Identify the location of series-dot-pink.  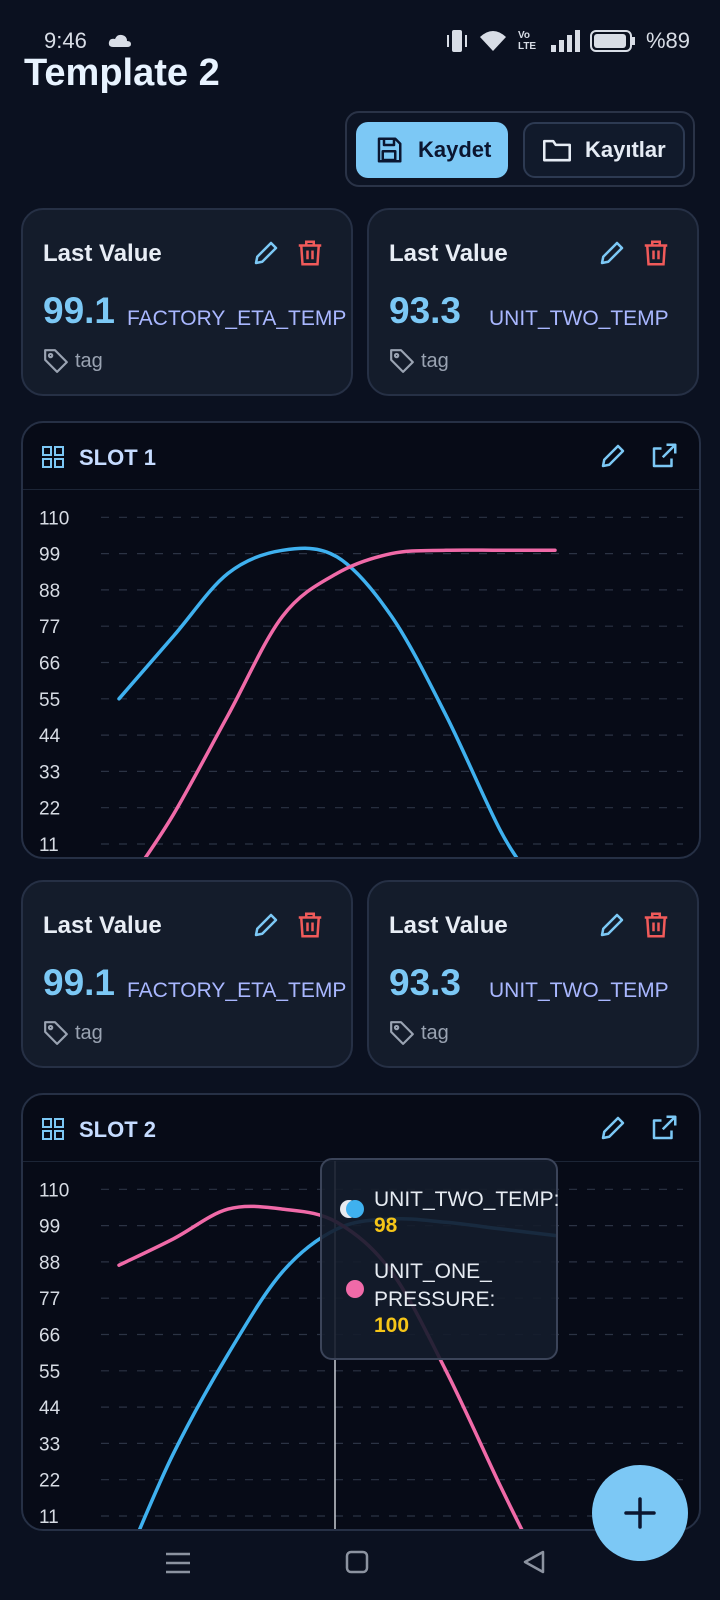
(355, 1289).